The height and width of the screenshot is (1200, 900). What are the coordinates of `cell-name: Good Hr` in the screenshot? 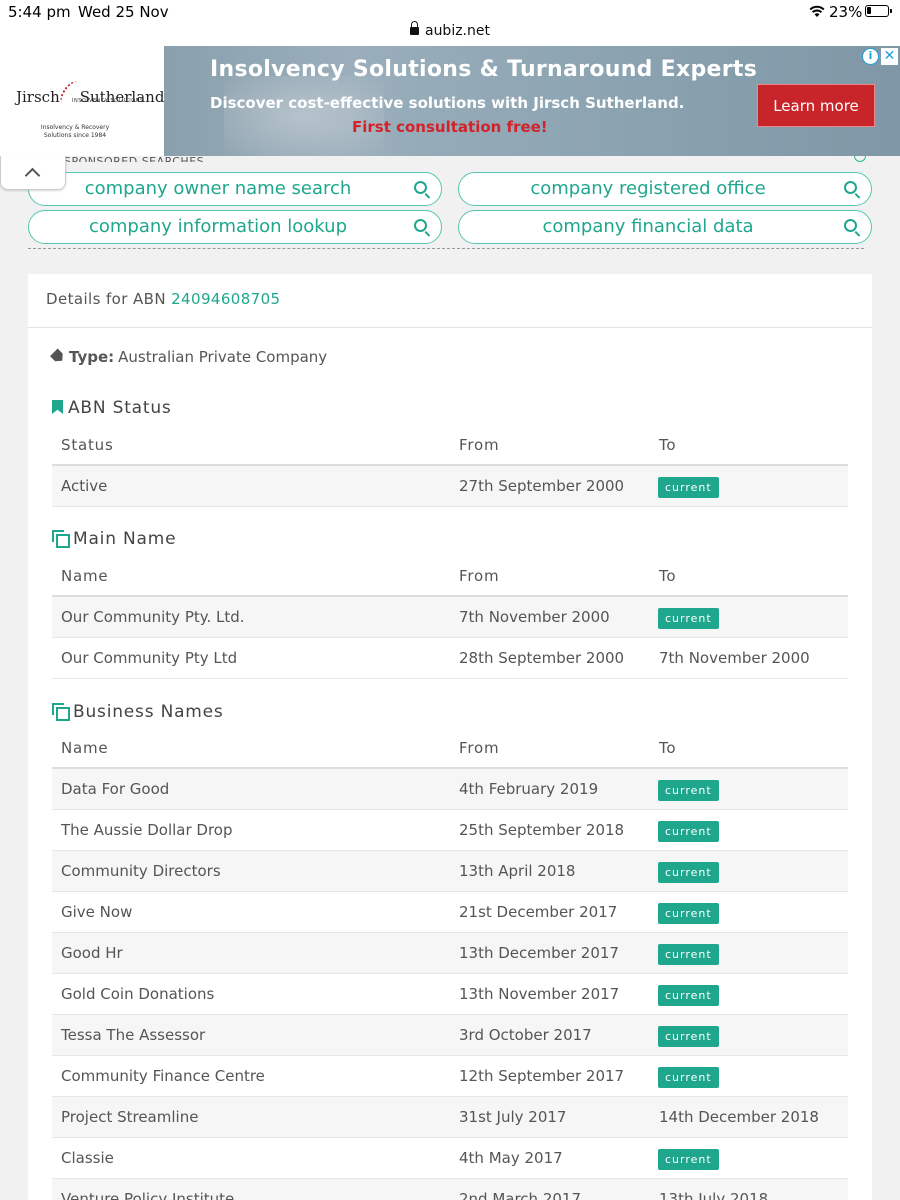 It's located at (92, 953).